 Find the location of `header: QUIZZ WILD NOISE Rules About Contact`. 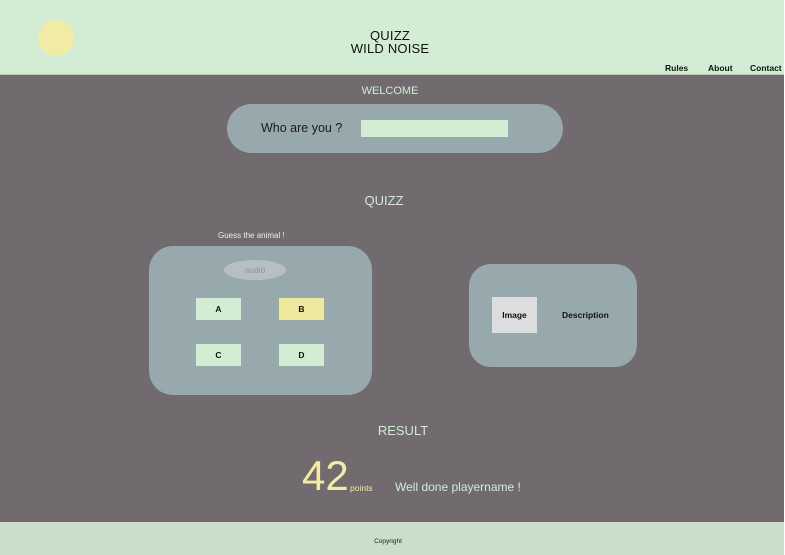

header: QUIZZ WILD NOISE Rules About Contact is located at coordinates (392, 37).